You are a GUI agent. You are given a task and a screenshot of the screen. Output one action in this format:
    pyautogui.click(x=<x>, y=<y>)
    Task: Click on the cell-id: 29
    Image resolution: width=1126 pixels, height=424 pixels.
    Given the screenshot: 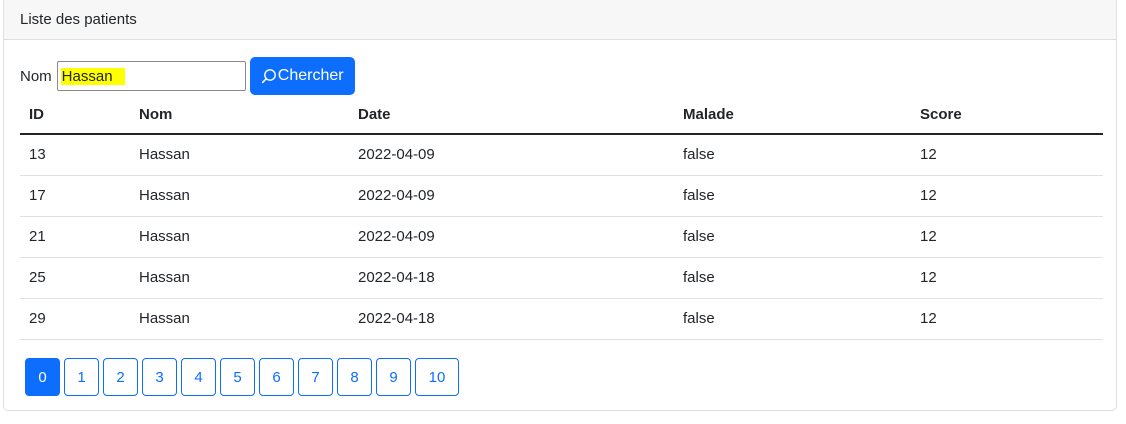 What is the action you would take?
    pyautogui.click(x=75, y=319)
    